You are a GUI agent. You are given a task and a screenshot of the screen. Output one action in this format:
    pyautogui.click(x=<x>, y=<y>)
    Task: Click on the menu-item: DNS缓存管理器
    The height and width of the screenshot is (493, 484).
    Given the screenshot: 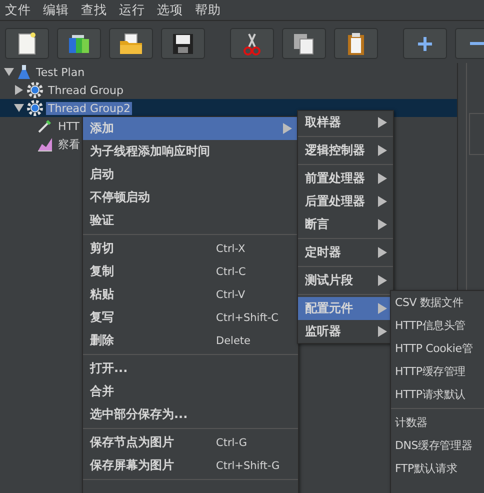 What is the action you would take?
    pyautogui.click(x=437, y=445)
    